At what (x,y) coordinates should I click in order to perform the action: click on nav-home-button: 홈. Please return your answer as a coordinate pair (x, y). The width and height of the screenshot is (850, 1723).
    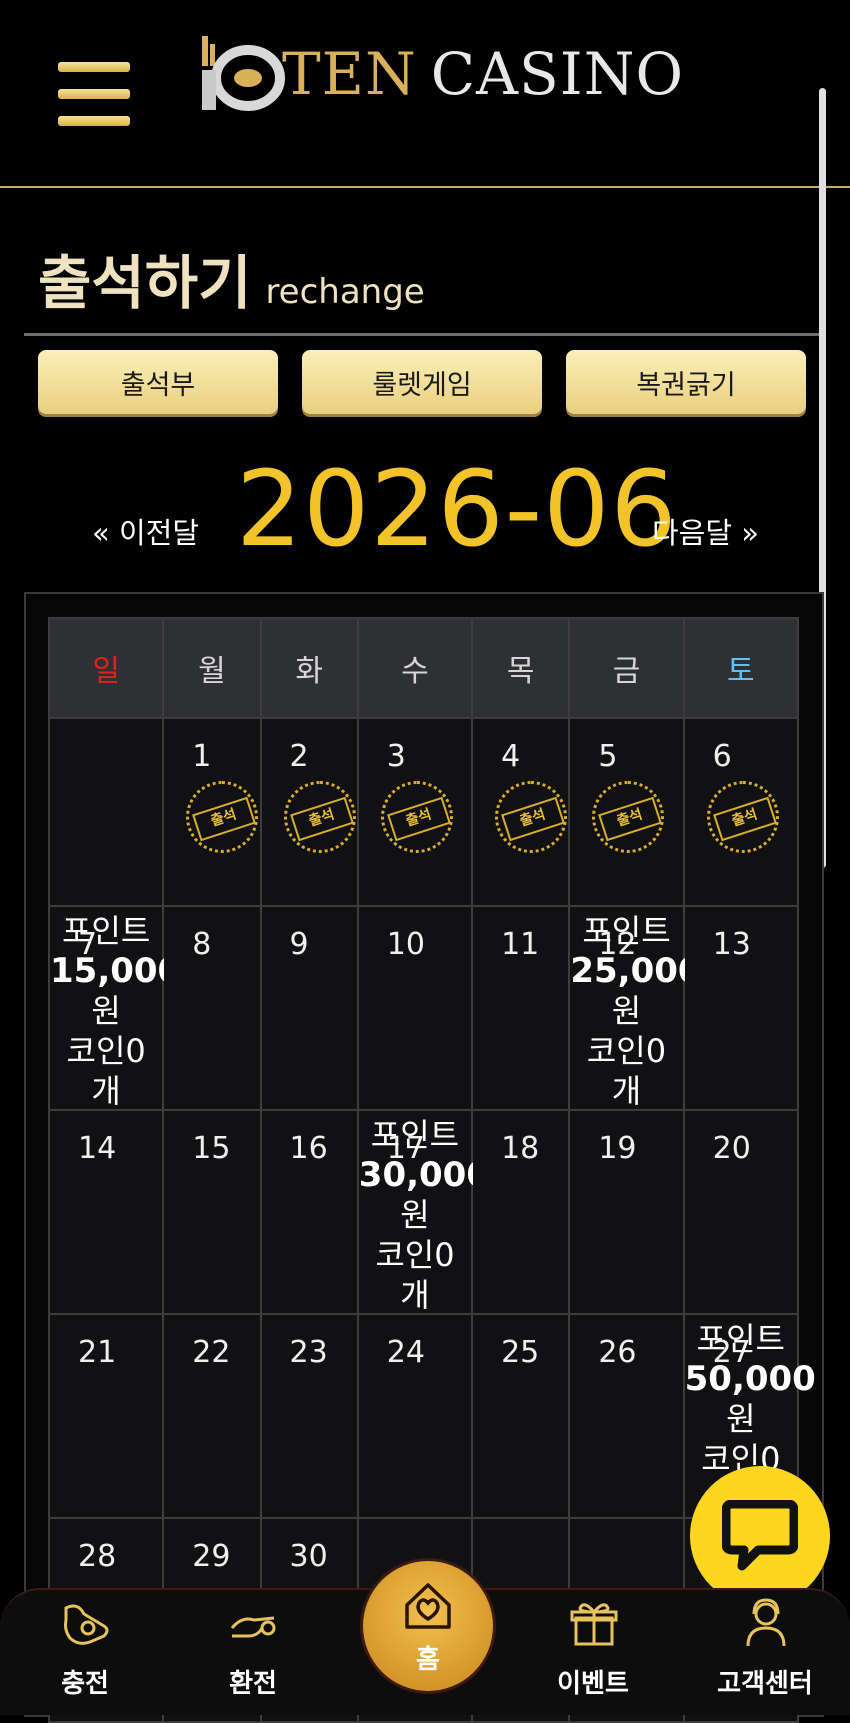
    Looking at the image, I should click on (428, 1626).